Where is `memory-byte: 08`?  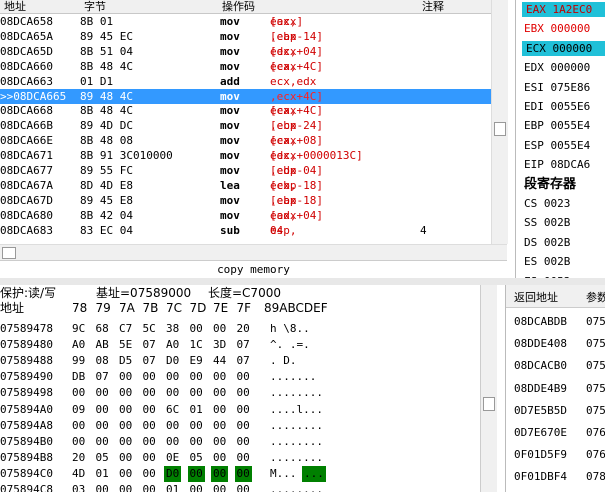 memory-byte: 08 is located at coordinates (102, 361).